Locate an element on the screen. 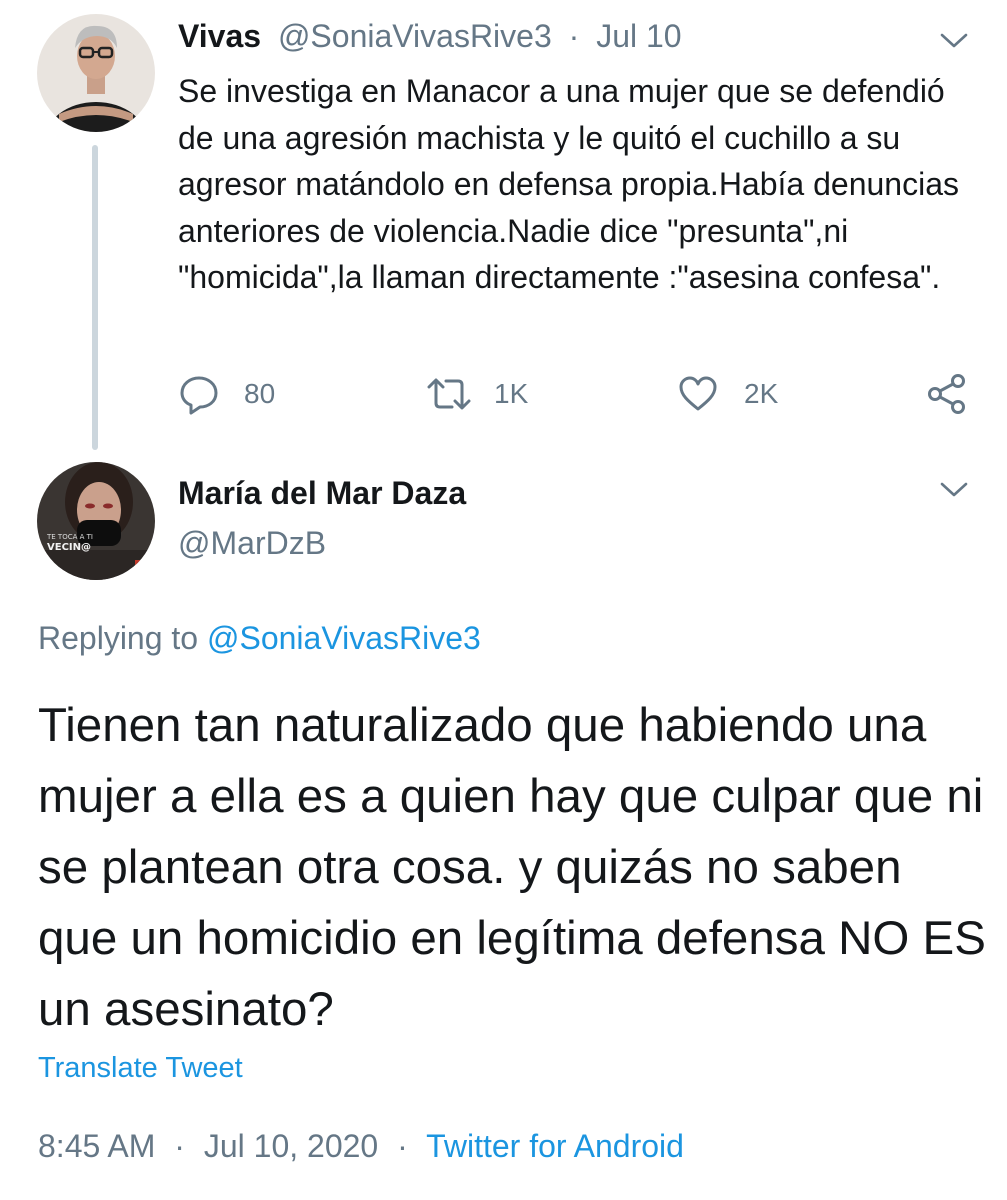 This screenshot has width=1007, height=1200. share-icon is located at coordinates (946, 394).